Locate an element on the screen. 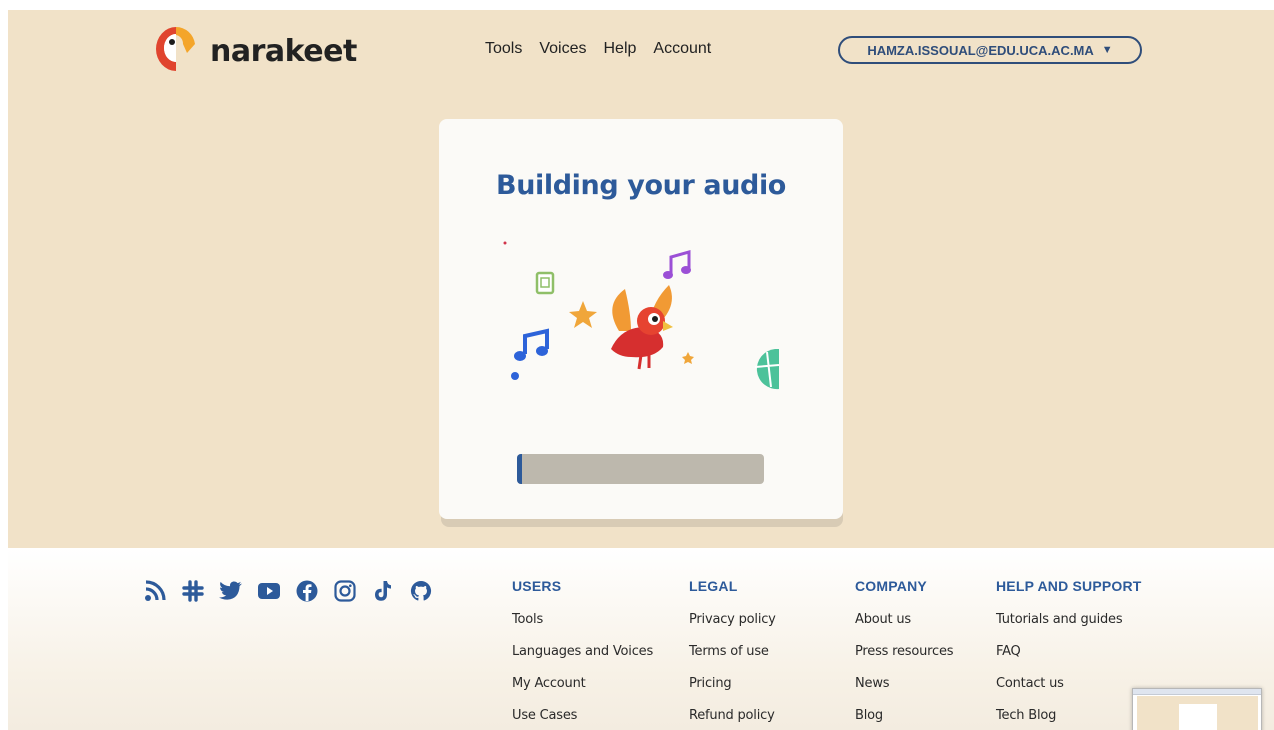  parrot-music-illustration is located at coordinates (641, 315).